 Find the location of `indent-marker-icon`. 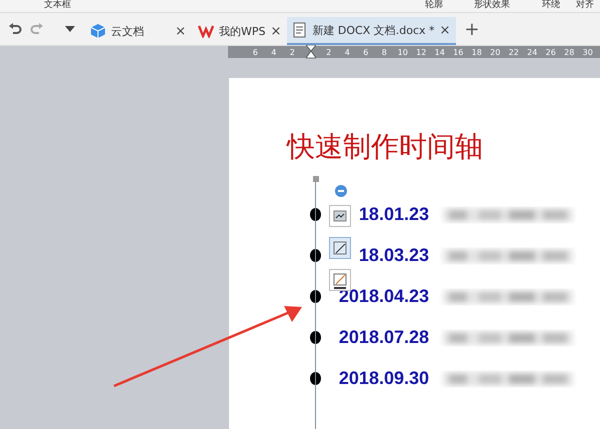

indent-marker-icon is located at coordinates (311, 52).